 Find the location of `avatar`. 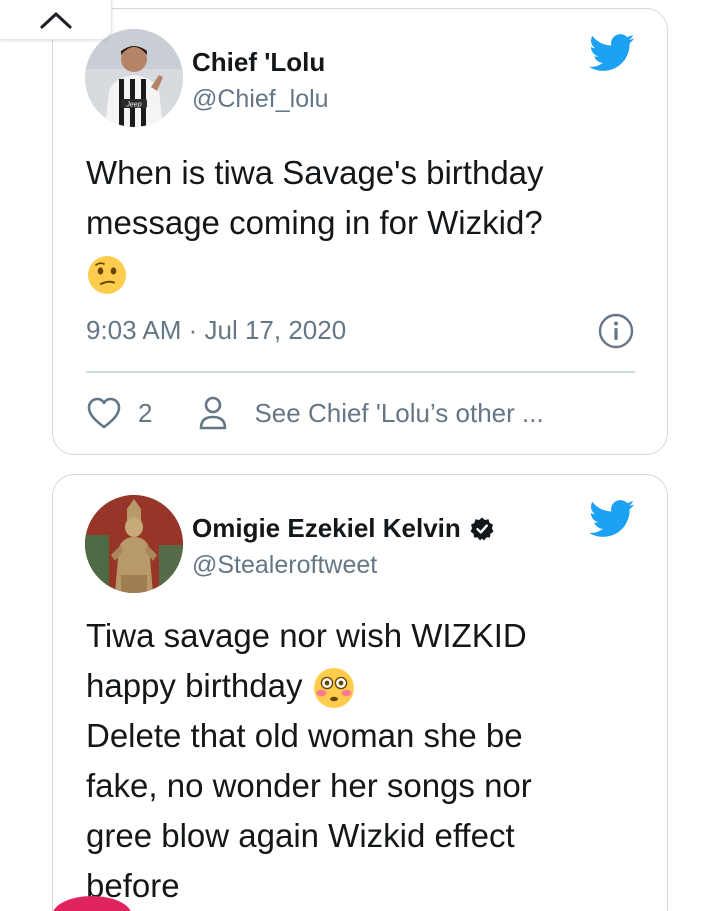

avatar is located at coordinates (134, 544).